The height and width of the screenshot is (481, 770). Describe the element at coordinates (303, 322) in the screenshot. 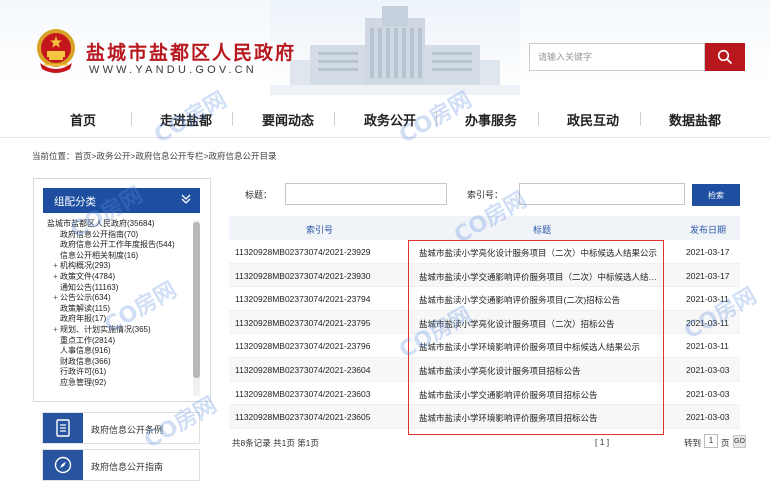

I see `row-index: 11320928MB02373074/2021-23795` at that location.